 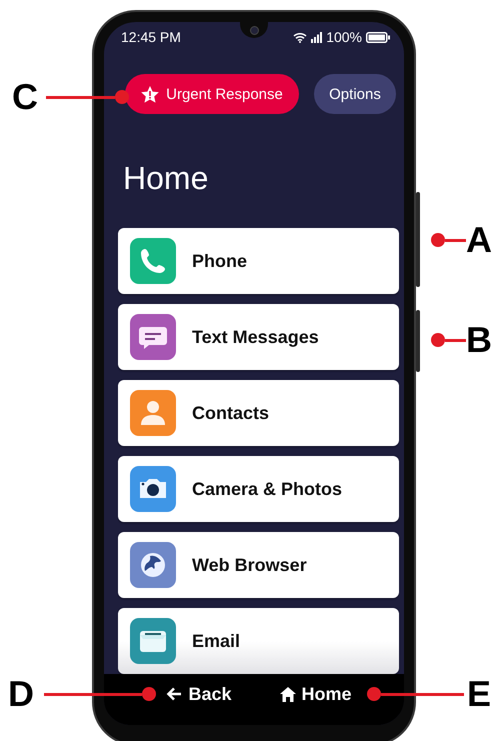 I want to click on star-icon, so click(x=150, y=94).